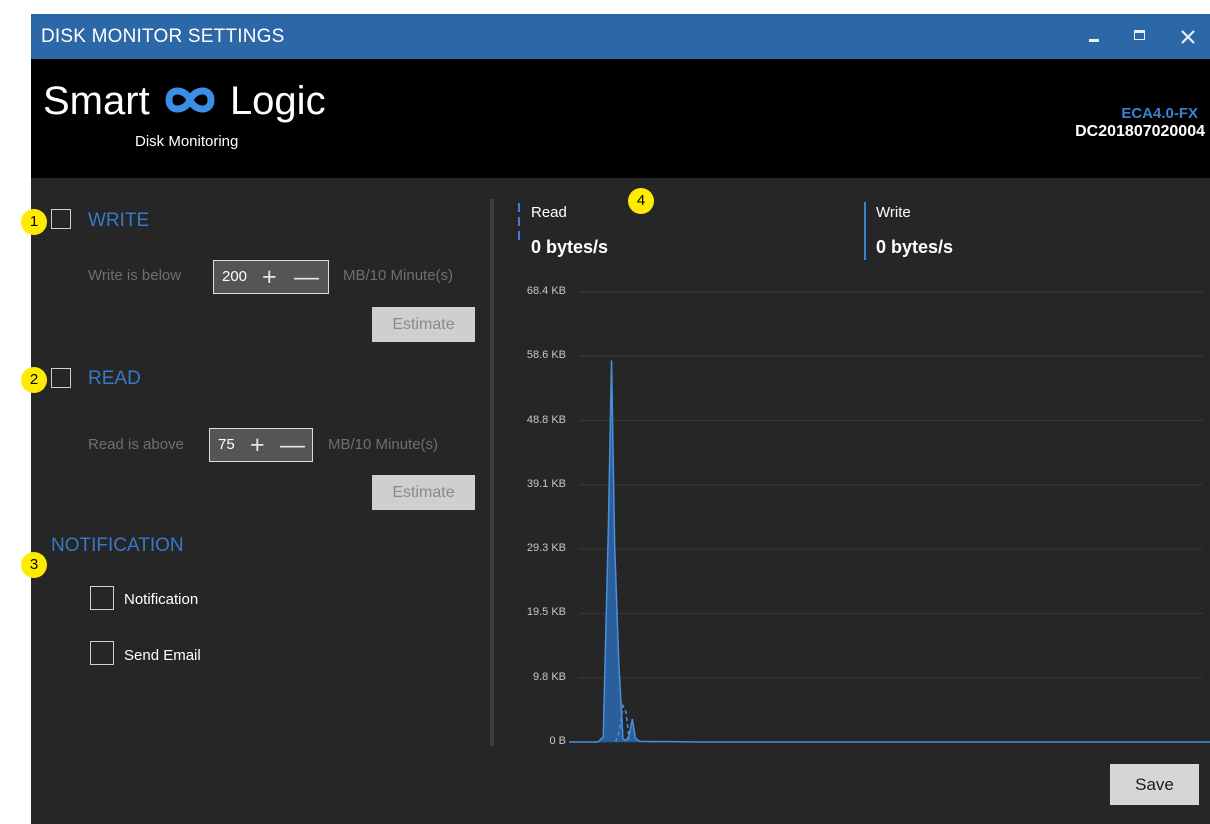 This screenshot has width=1210, height=824. What do you see at coordinates (135, 275) in the screenshot?
I see `write-condition-label: Write is below` at bounding box center [135, 275].